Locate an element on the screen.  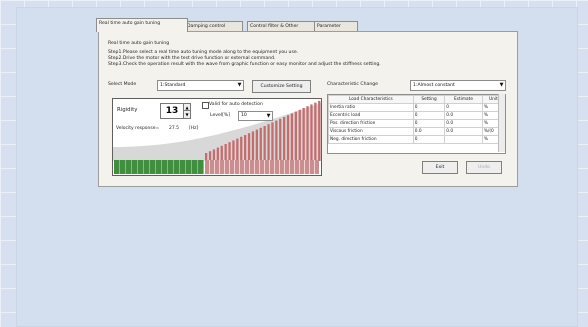
exit-button: Exit is located at coordinates (440, 167).